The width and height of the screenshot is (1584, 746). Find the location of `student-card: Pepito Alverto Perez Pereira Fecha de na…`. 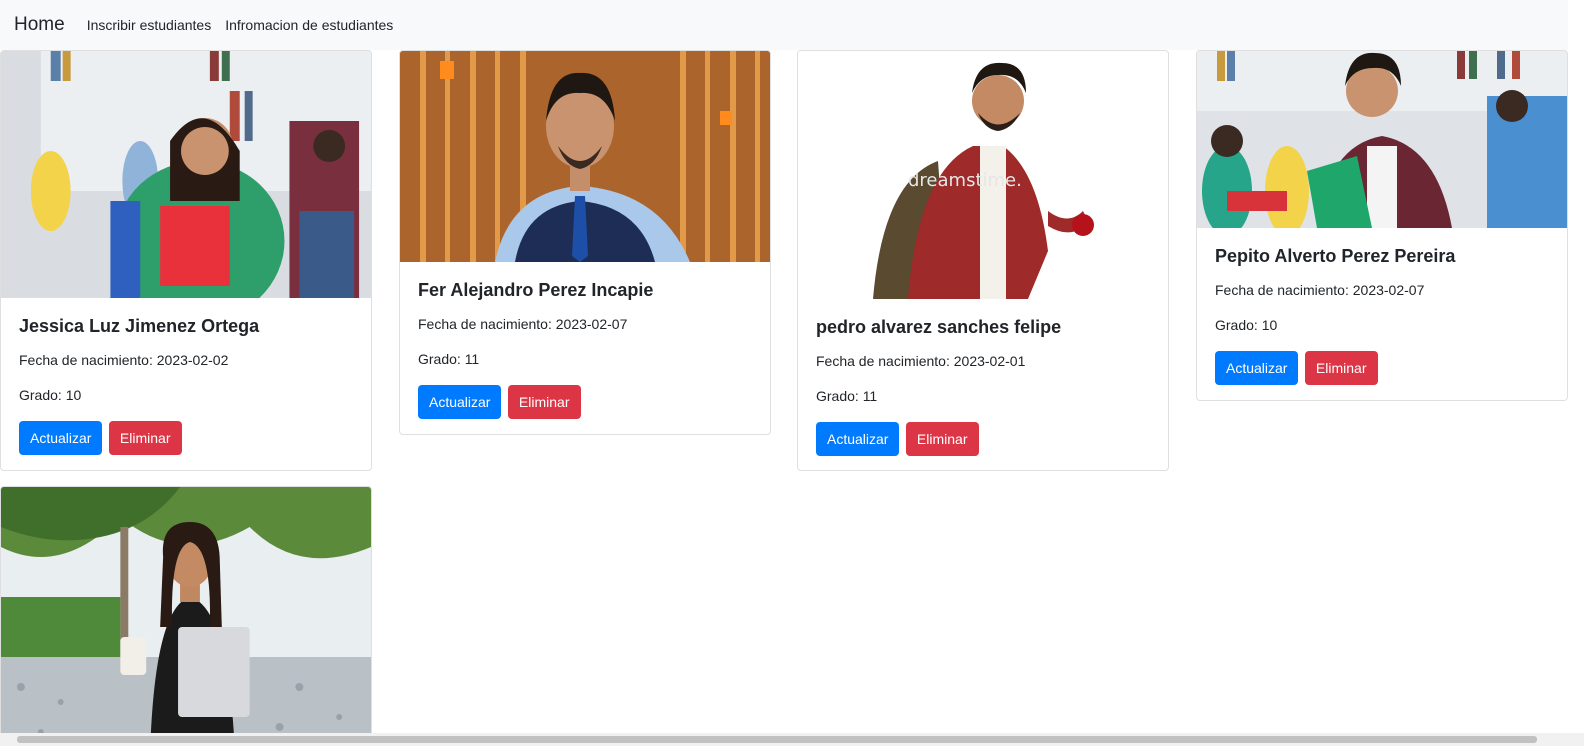

student-card: Pepito Alverto Perez Pereira Fecha de na… is located at coordinates (1382, 225).